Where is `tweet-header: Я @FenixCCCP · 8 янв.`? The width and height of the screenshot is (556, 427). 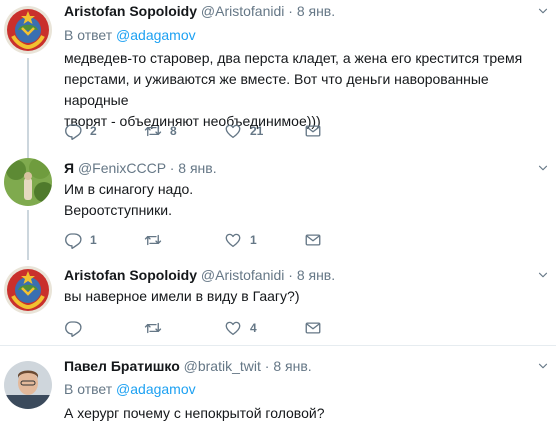
tweet-header: Я @FenixCCCP · 8 янв. is located at coordinates (140, 168).